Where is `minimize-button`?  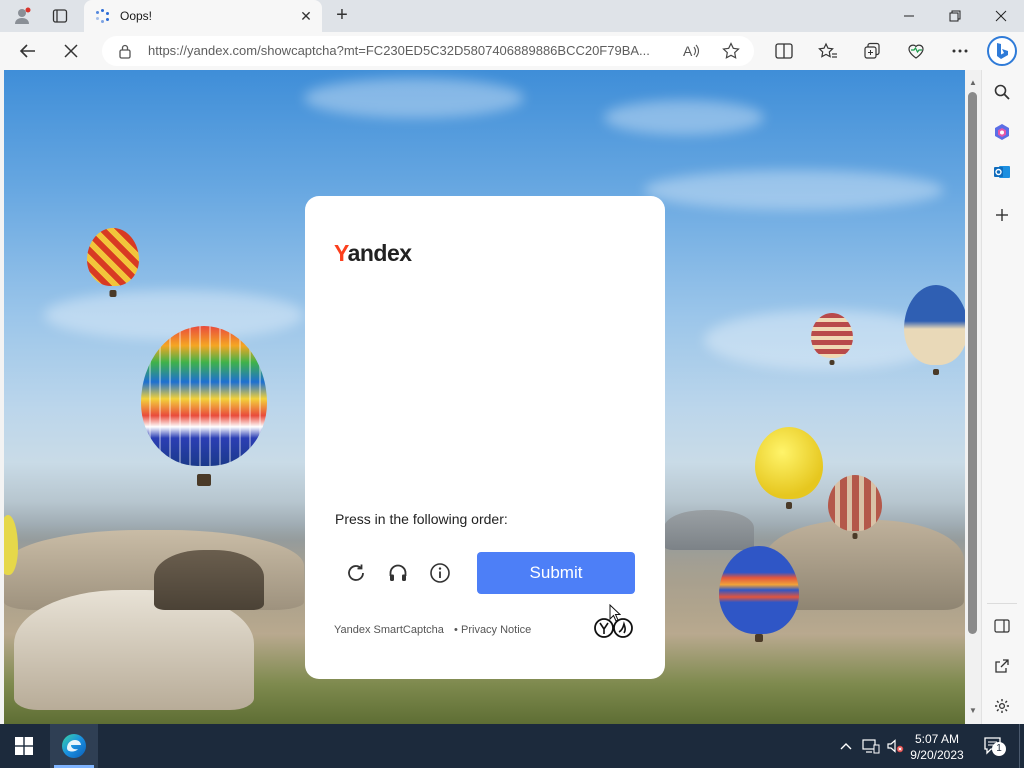
minimize-button is located at coordinates (909, 16).